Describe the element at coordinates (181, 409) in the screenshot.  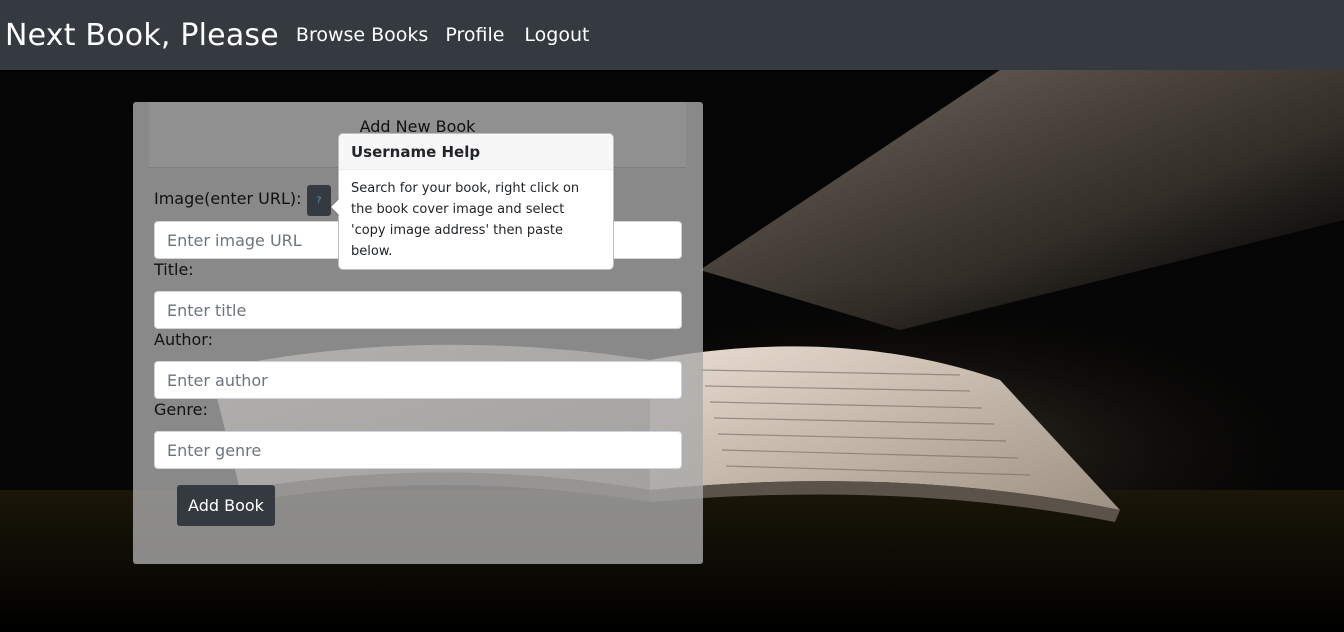
I see `genre-label: Genre:` at that location.